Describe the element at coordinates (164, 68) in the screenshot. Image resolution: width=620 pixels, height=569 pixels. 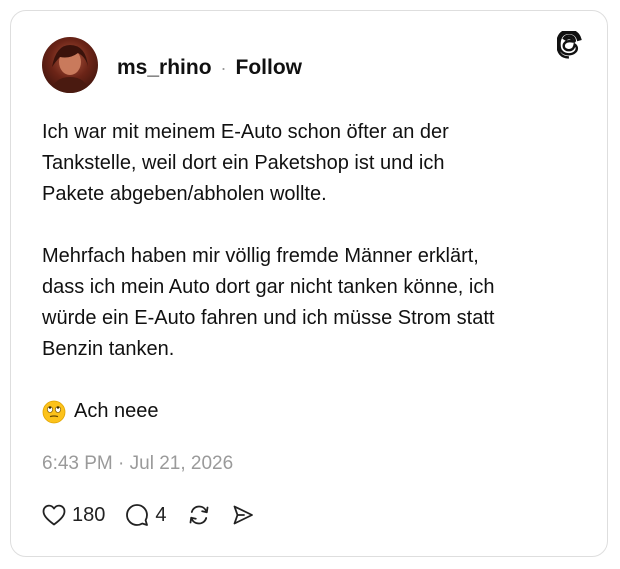
I see `username: ms_rhino` at that location.